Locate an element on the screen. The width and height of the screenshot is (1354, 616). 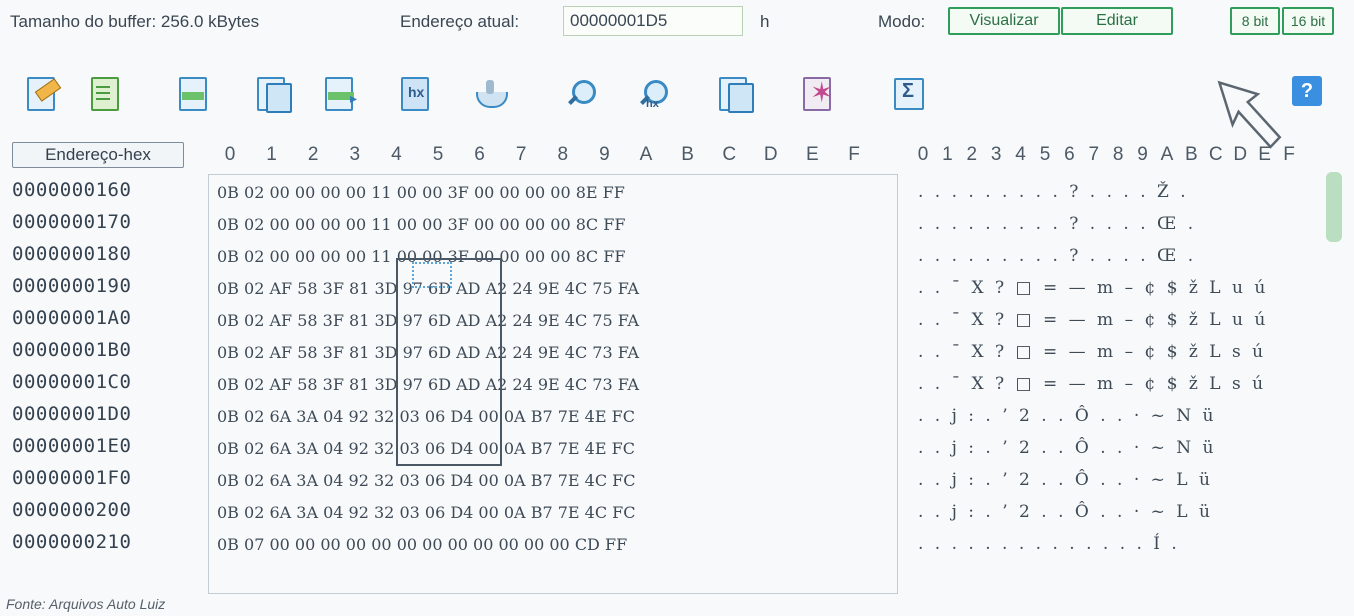
address-cell: 0000000200 is located at coordinates (72, 510).